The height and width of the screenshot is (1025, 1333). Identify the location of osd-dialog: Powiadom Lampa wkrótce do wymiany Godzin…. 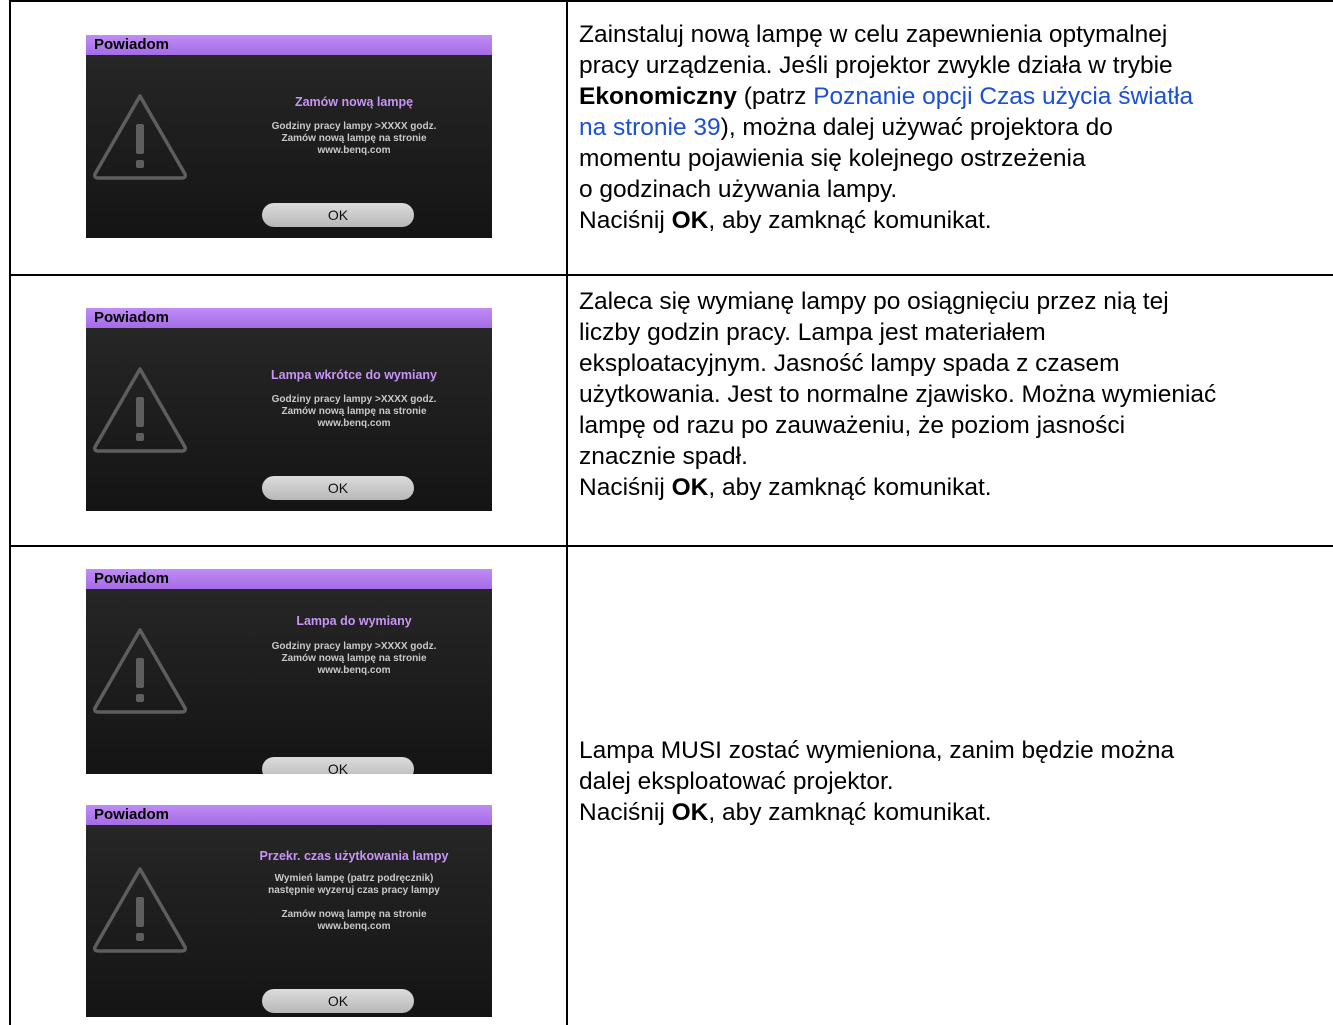
(289, 409).